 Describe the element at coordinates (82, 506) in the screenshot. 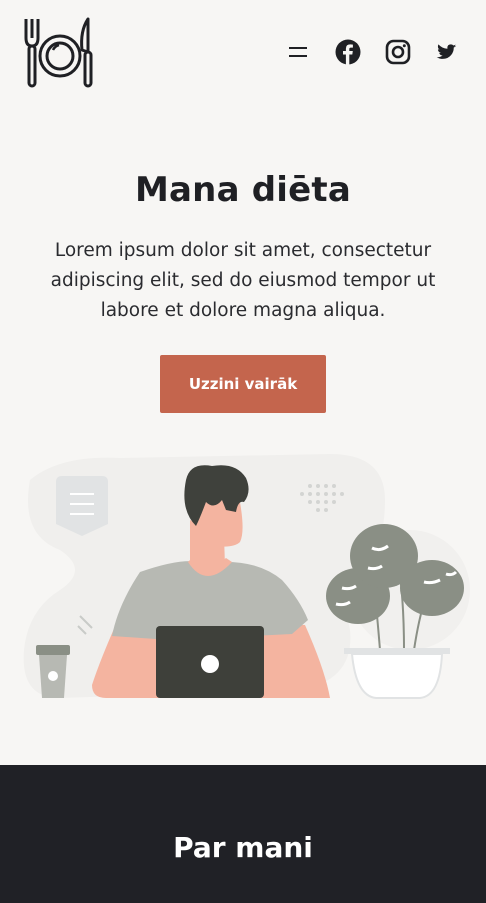

I see `document-badge-icon` at that location.